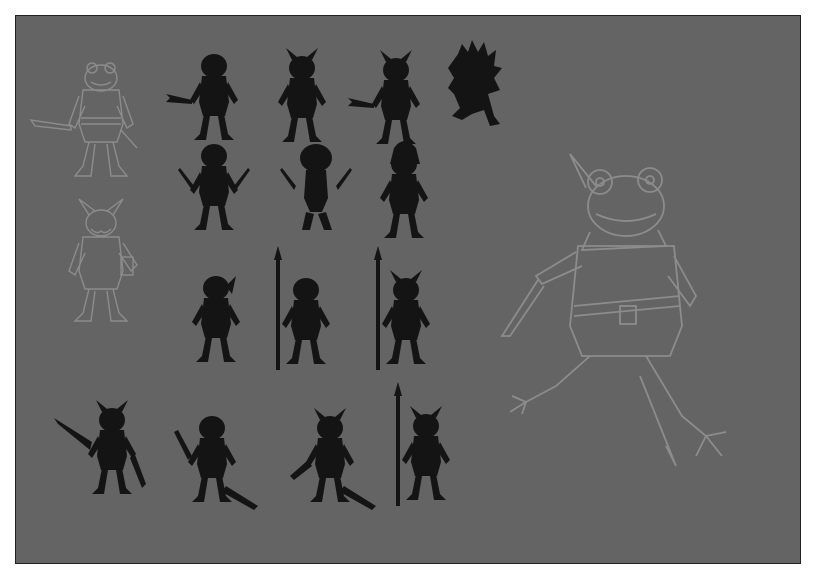  I want to click on silhouette-dagger-pose, so click(202, 97).